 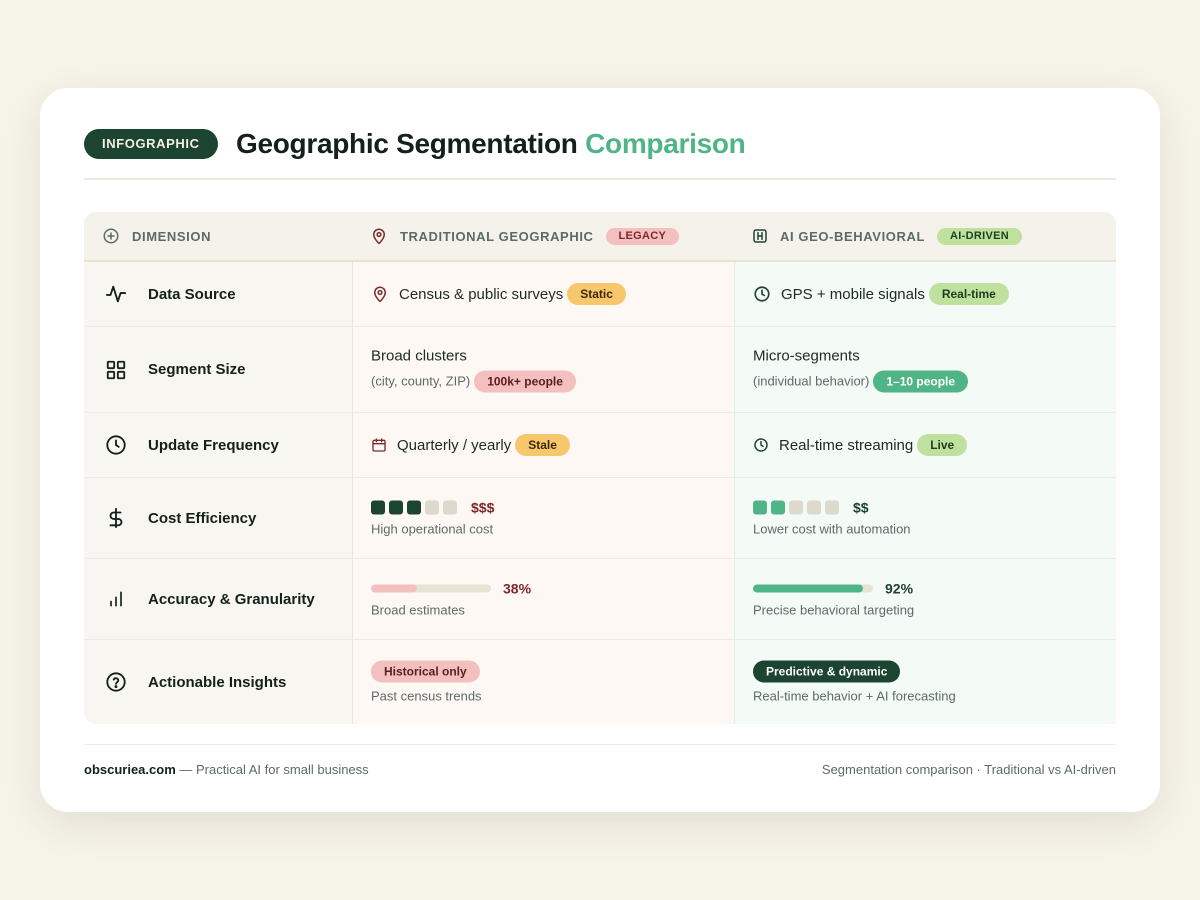 What do you see at coordinates (432, 529) in the screenshot?
I see `cell-subtext: High operational cost` at bounding box center [432, 529].